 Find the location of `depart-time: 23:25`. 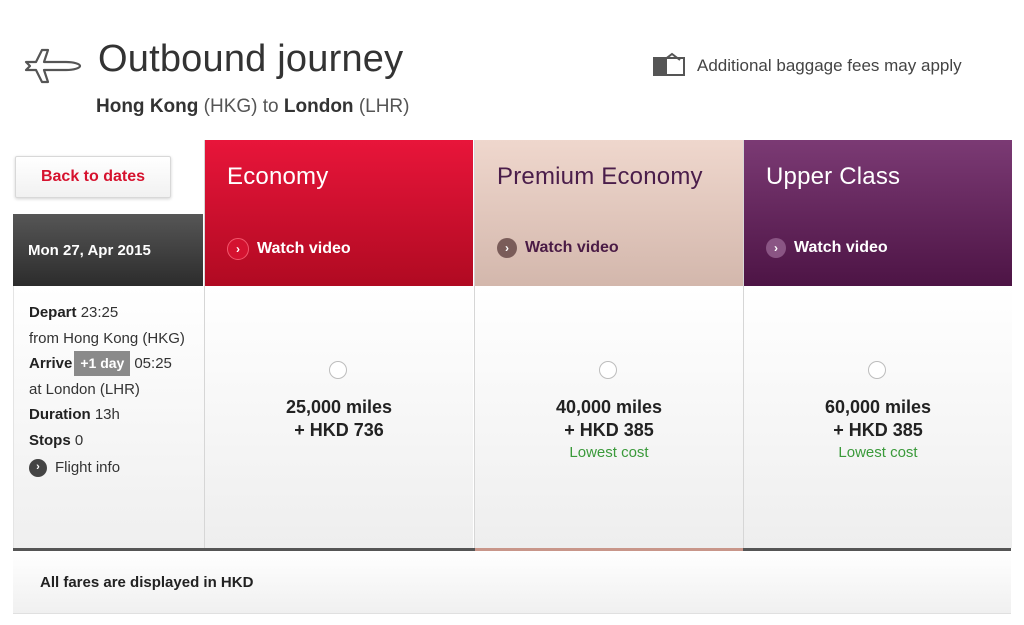

depart-time: 23:25 is located at coordinates (99, 312).